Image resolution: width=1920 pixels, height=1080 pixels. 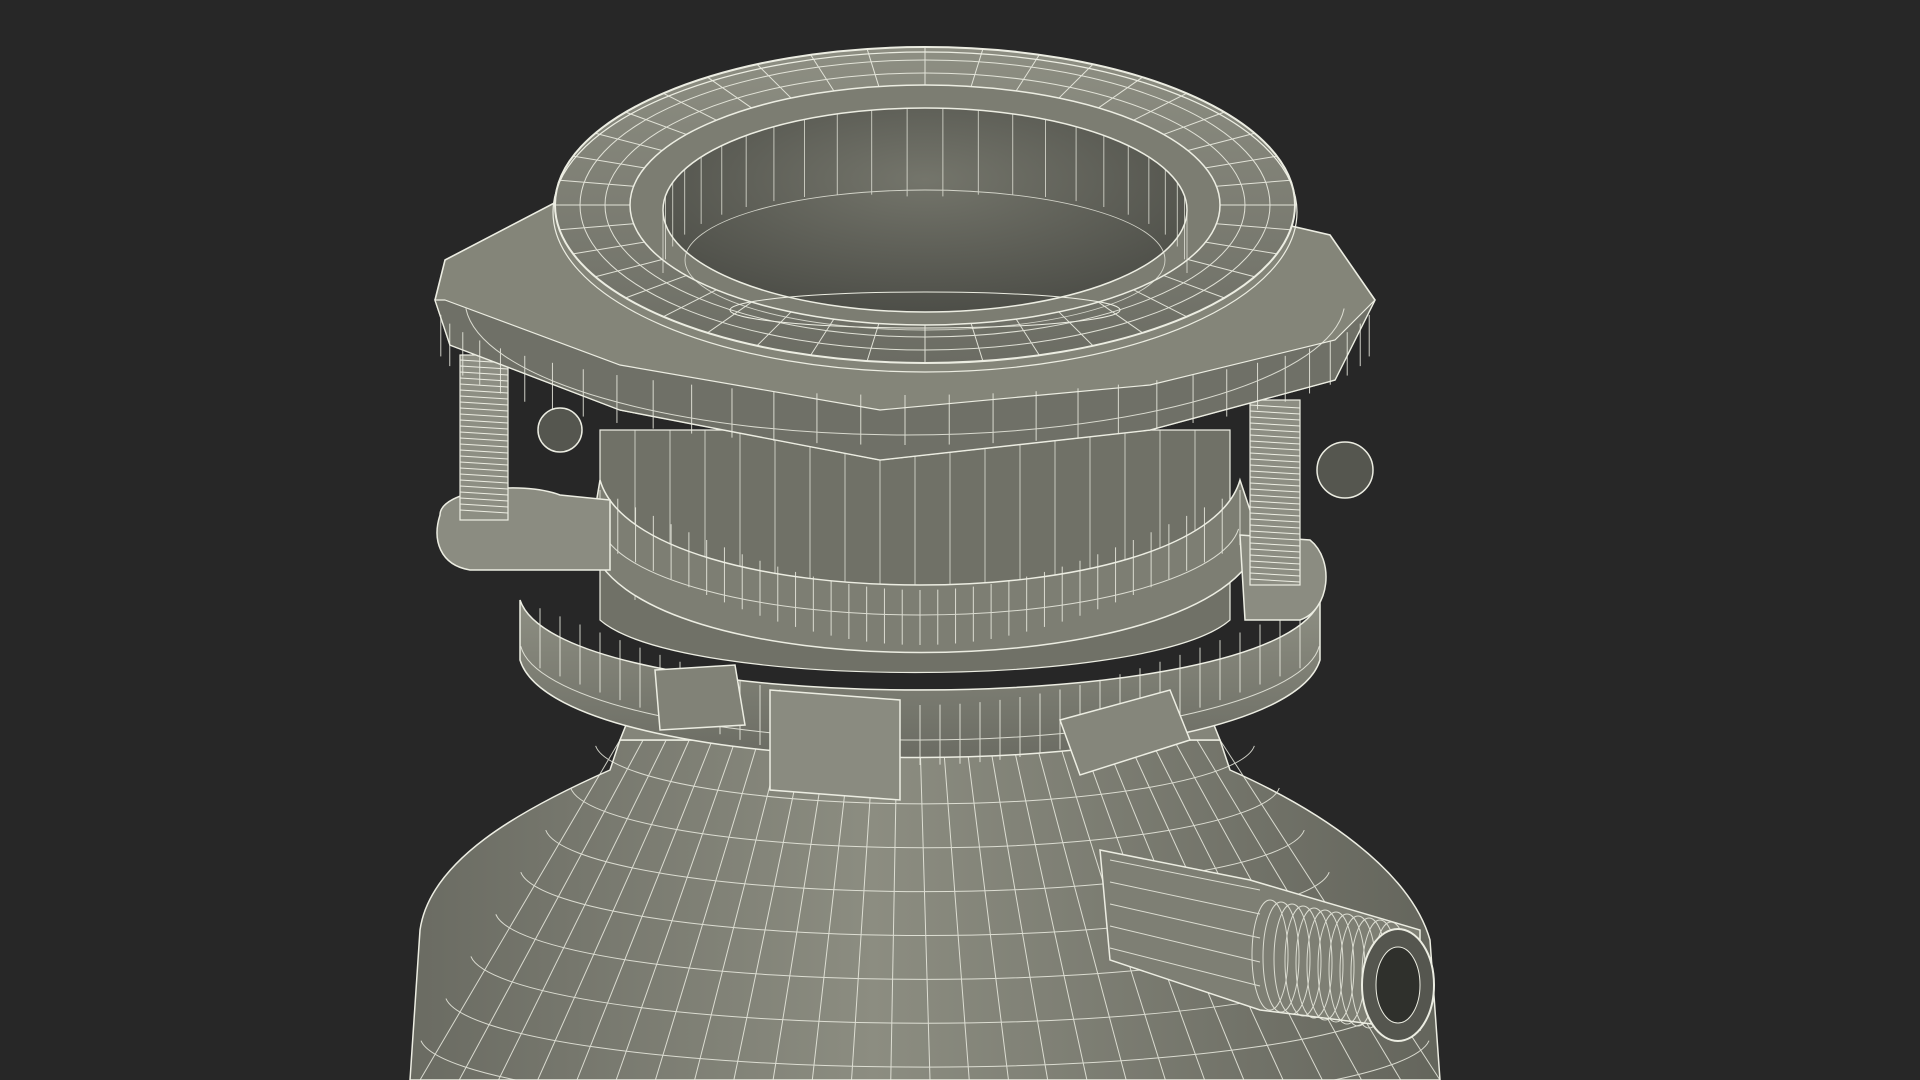 What do you see at coordinates (560, 430) in the screenshot?
I see `snap-ring-hook-left` at bounding box center [560, 430].